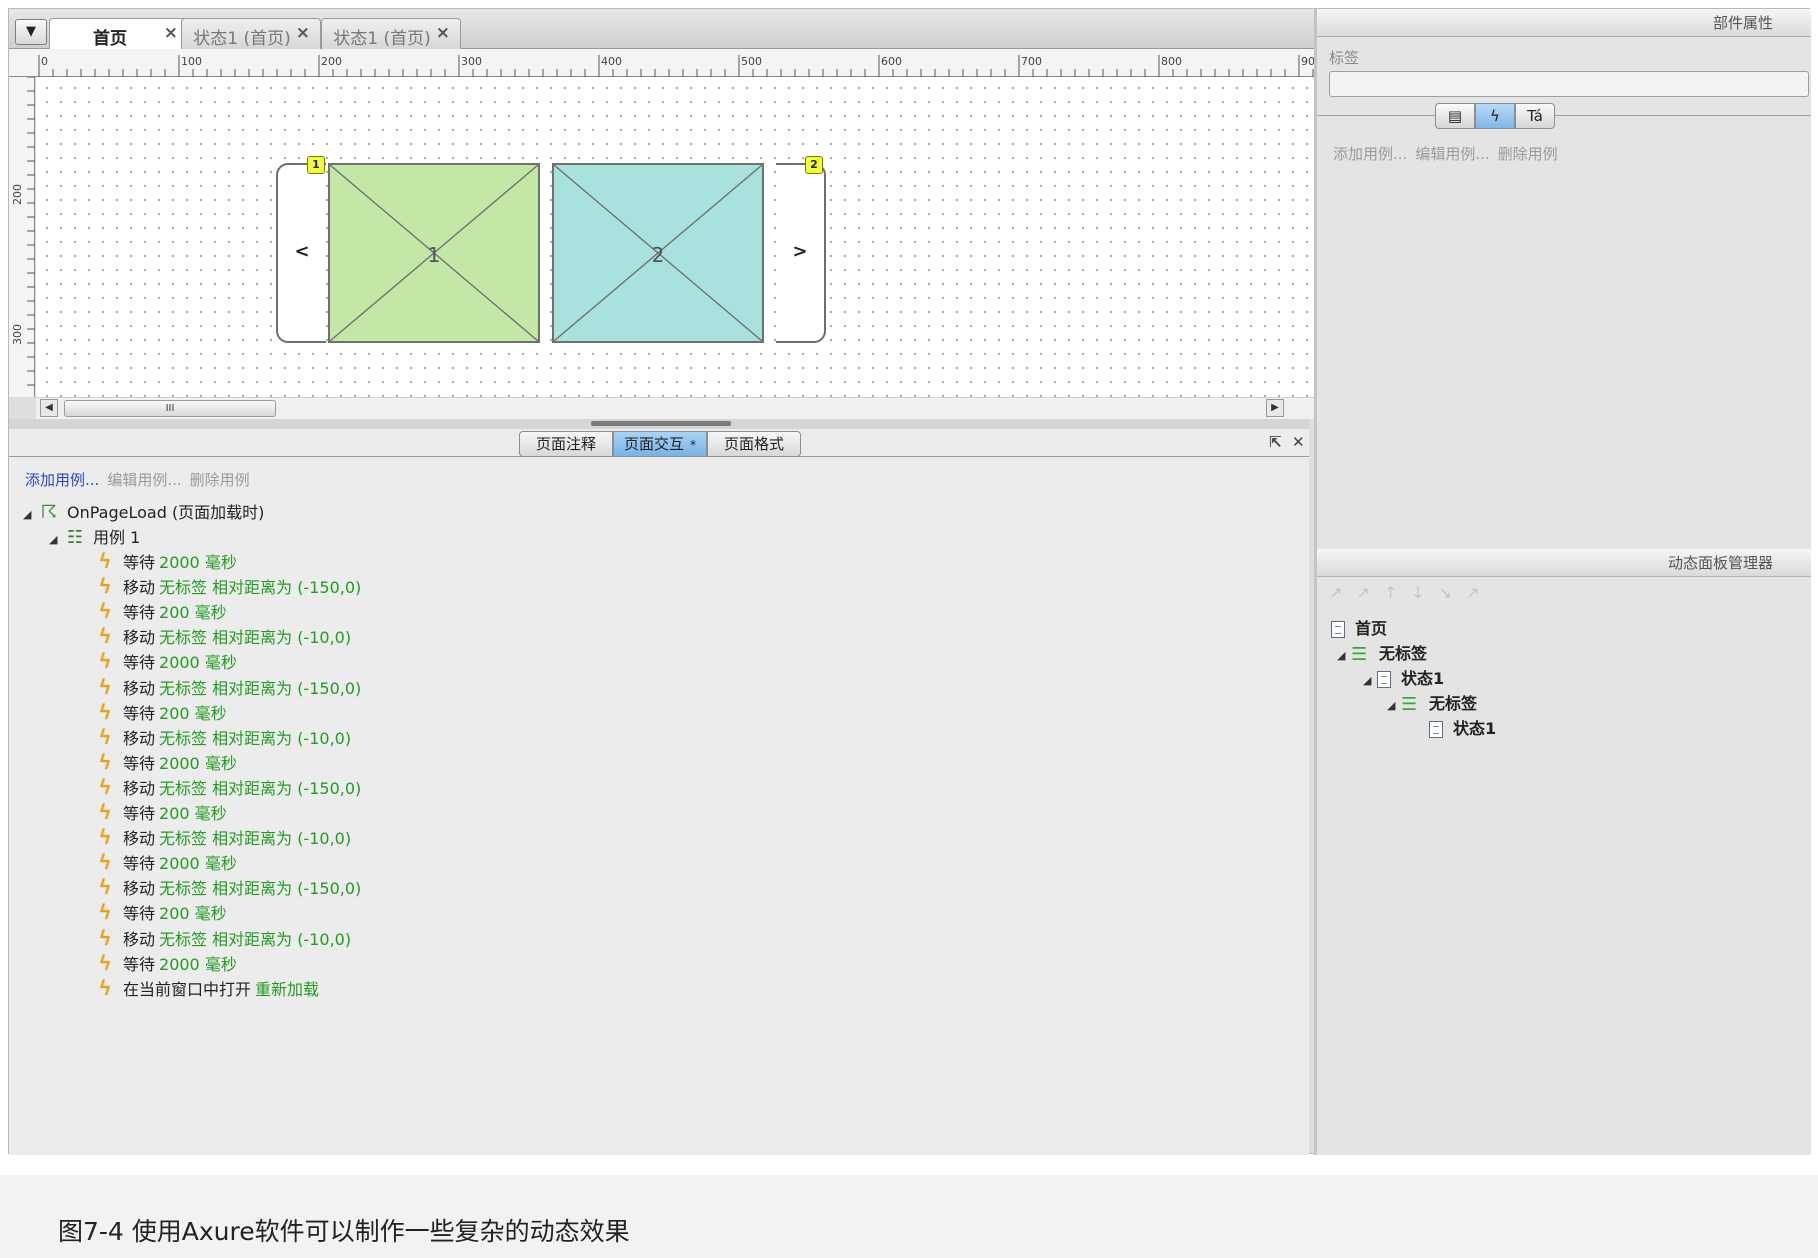 The width and height of the screenshot is (1818, 1258). Describe the element at coordinates (301, 253) in the screenshot. I see `carousel-prev-button: <` at that location.